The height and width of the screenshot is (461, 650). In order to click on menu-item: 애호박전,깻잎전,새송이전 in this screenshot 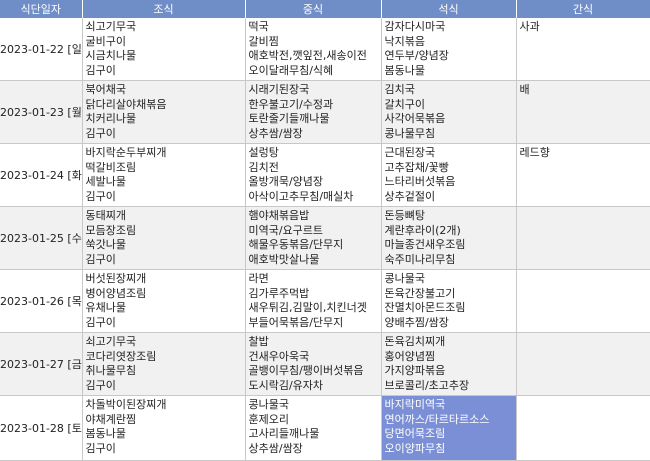, I will do `click(307, 55)`.